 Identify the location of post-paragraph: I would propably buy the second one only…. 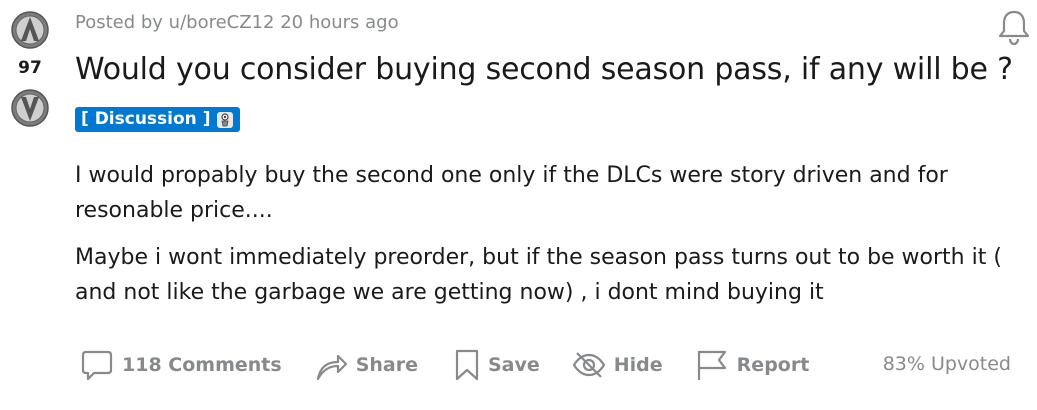
(511, 193).